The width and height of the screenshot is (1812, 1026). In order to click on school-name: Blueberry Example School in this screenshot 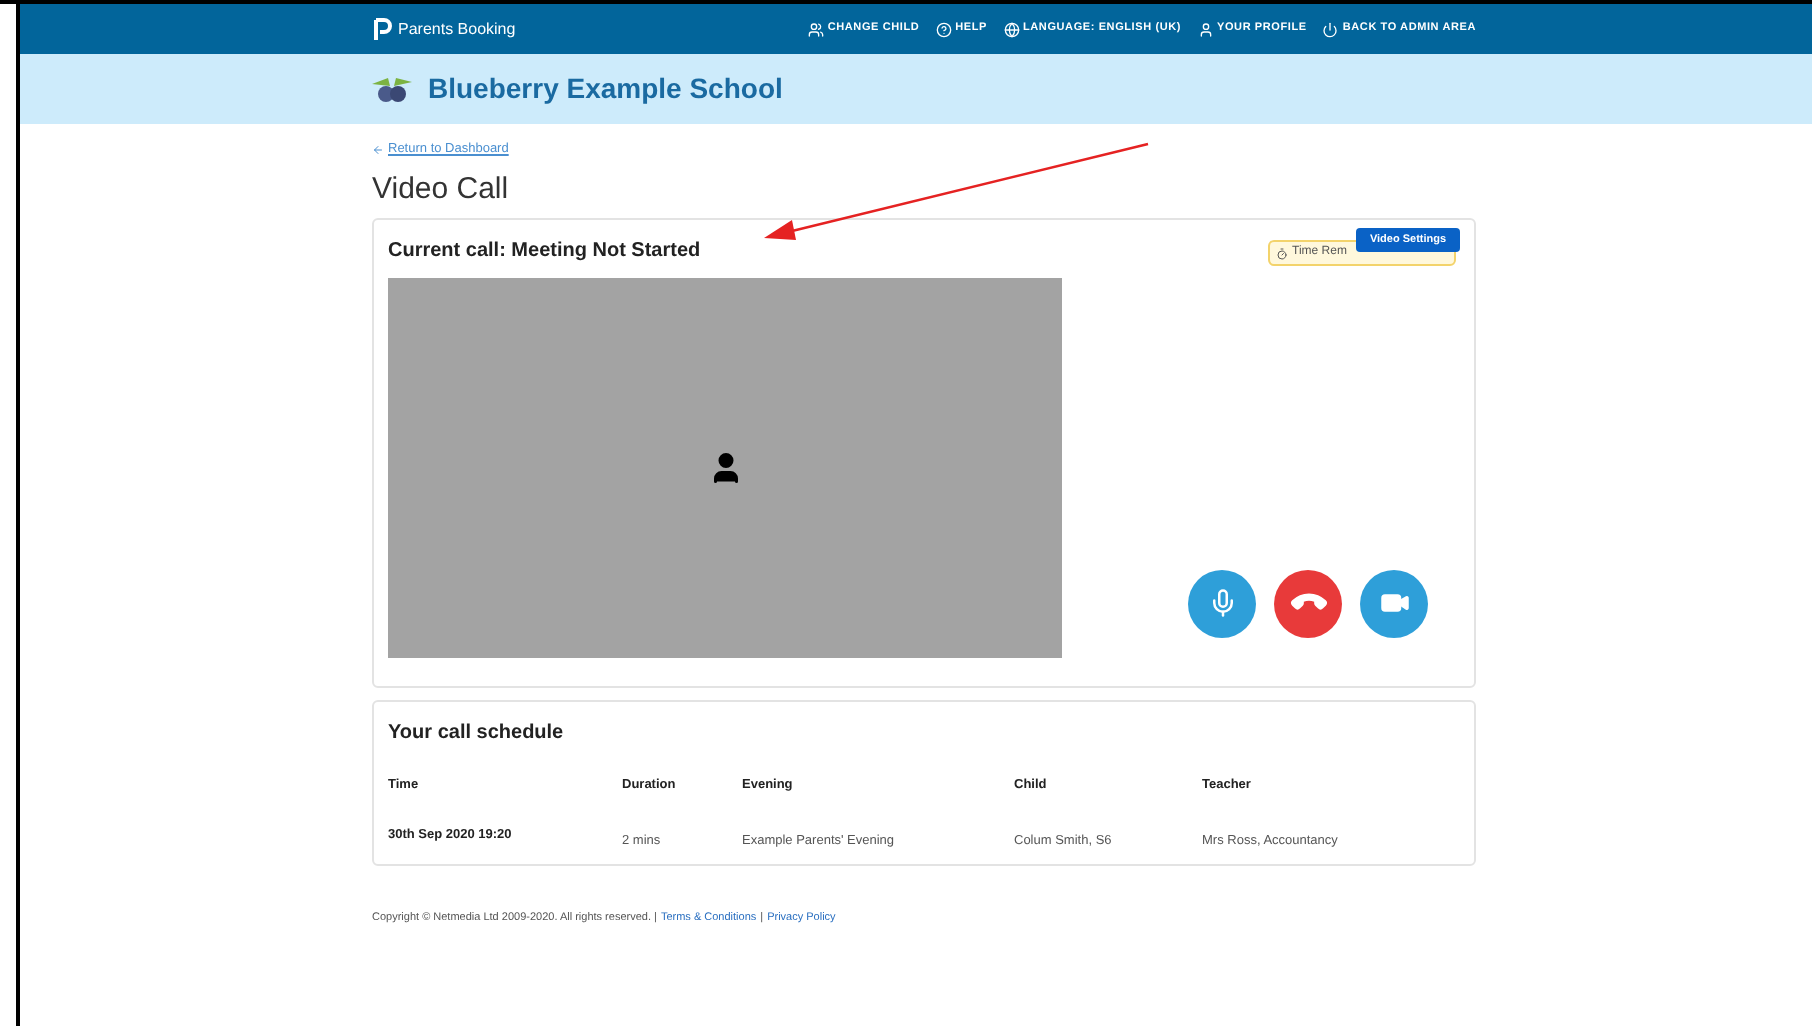, I will do `click(605, 89)`.